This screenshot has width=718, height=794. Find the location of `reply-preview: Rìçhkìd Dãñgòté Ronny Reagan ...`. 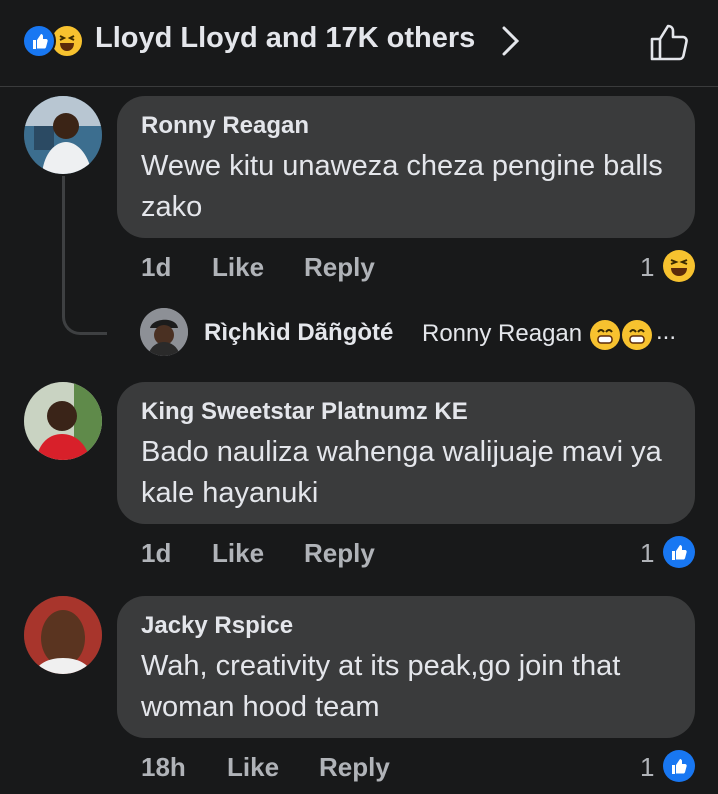

reply-preview: Rìçhkìd Dãñgòté Ronny Reagan ... is located at coordinates (420, 333).